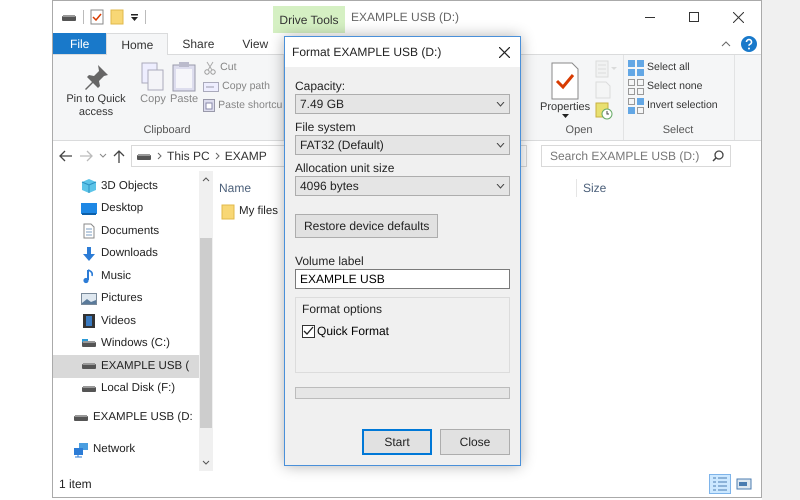  Describe the element at coordinates (89, 254) in the screenshot. I see `download-icon` at that location.